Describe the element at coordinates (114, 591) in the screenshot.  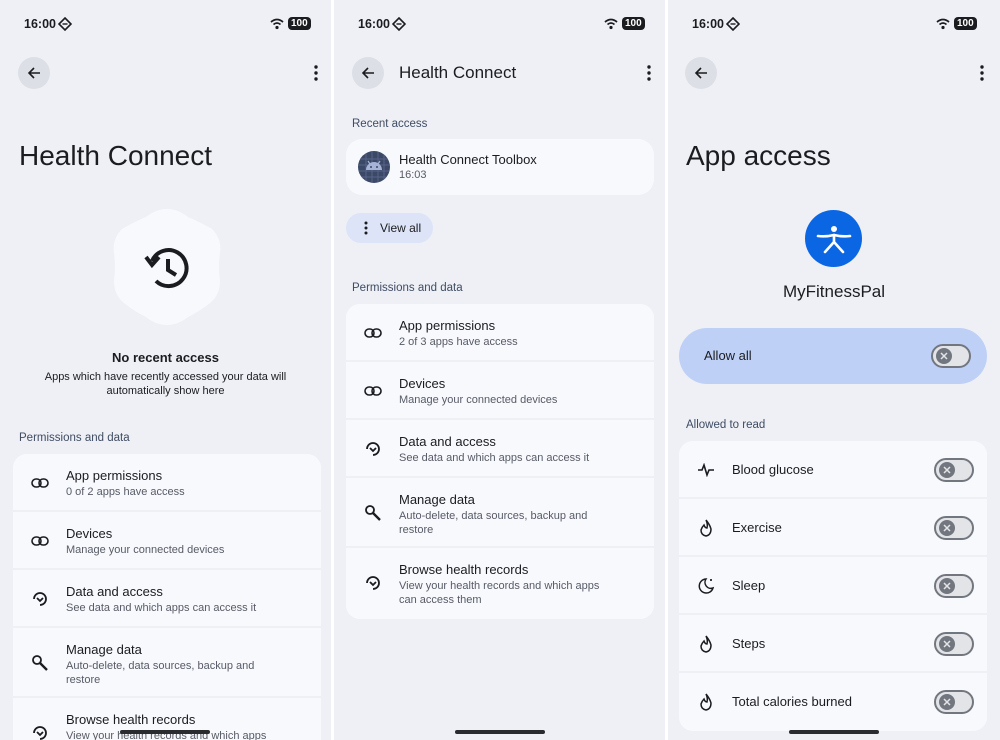
I see `item-title: Data and access` at that location.